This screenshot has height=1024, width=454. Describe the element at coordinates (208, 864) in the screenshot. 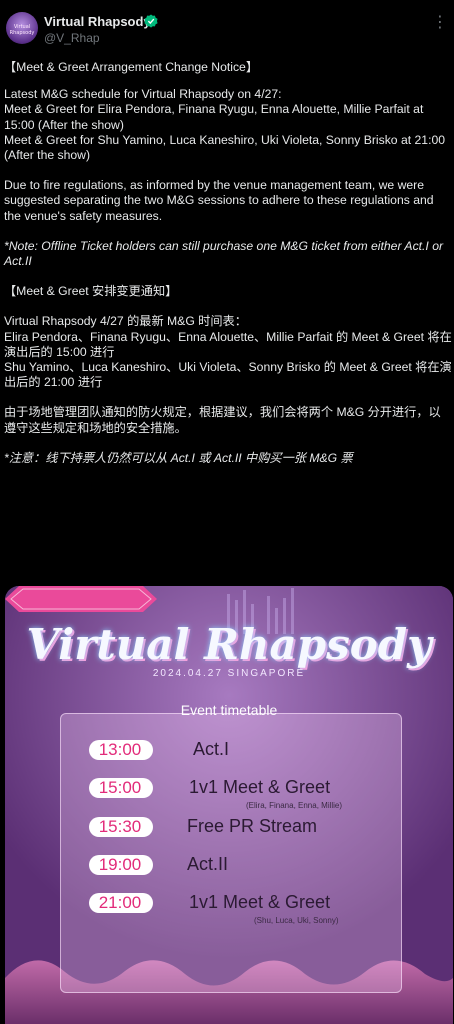

I see `schedule-event: Act.II` at that location.